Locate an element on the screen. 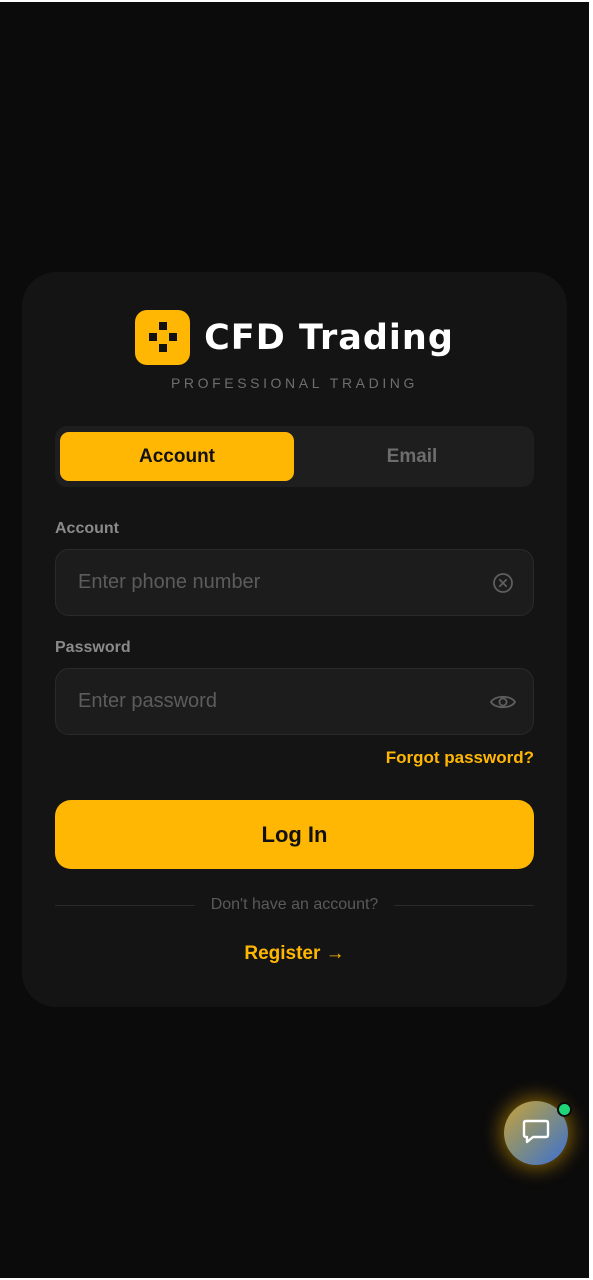 The width and height of the screenshot is (593, 1280). login-method-tabs: Account Email is located at coordinates (294, 456).